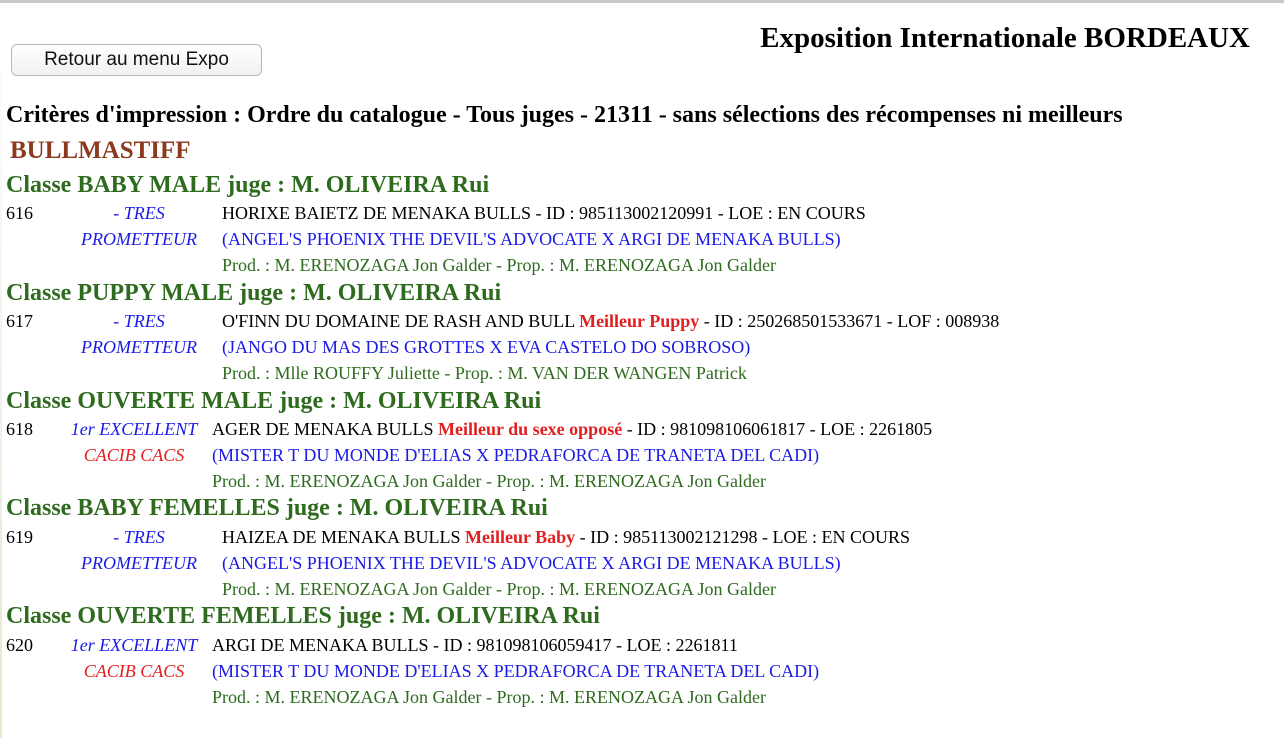 This screenshot has height=738, width=1284. I want to click on entry-number: 619, so click(19, 537).